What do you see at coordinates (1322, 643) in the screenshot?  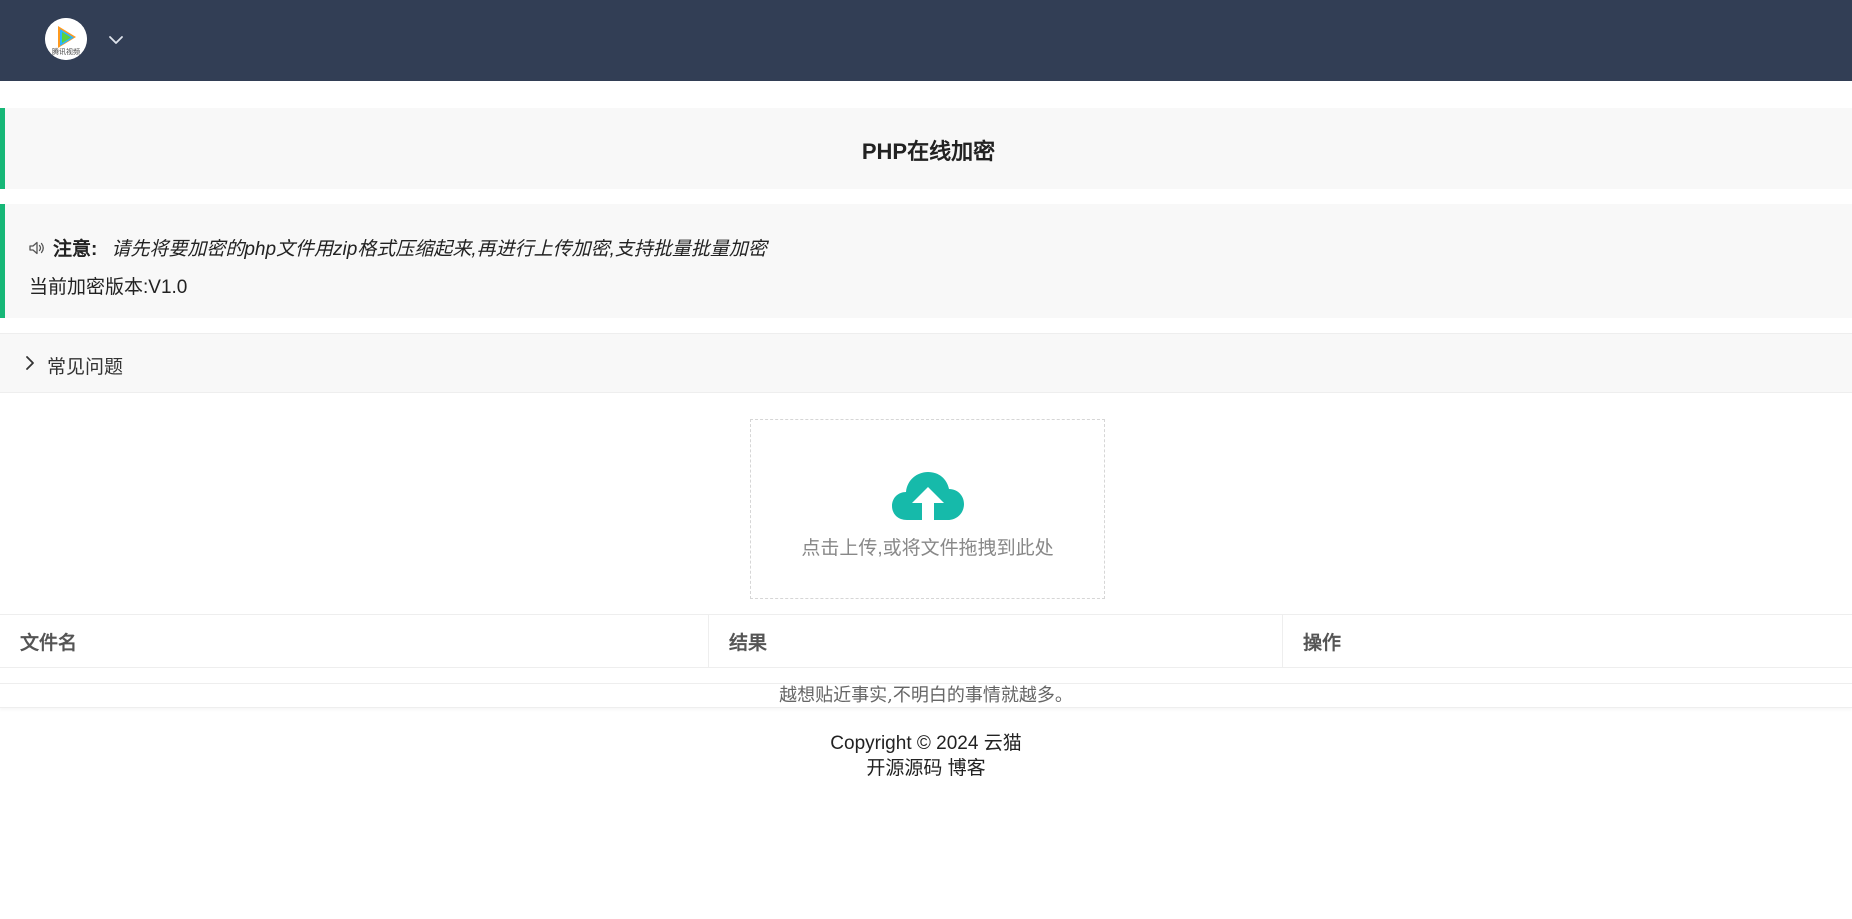 I see `column-actions: 操作` at bounding box center [1322, 643].